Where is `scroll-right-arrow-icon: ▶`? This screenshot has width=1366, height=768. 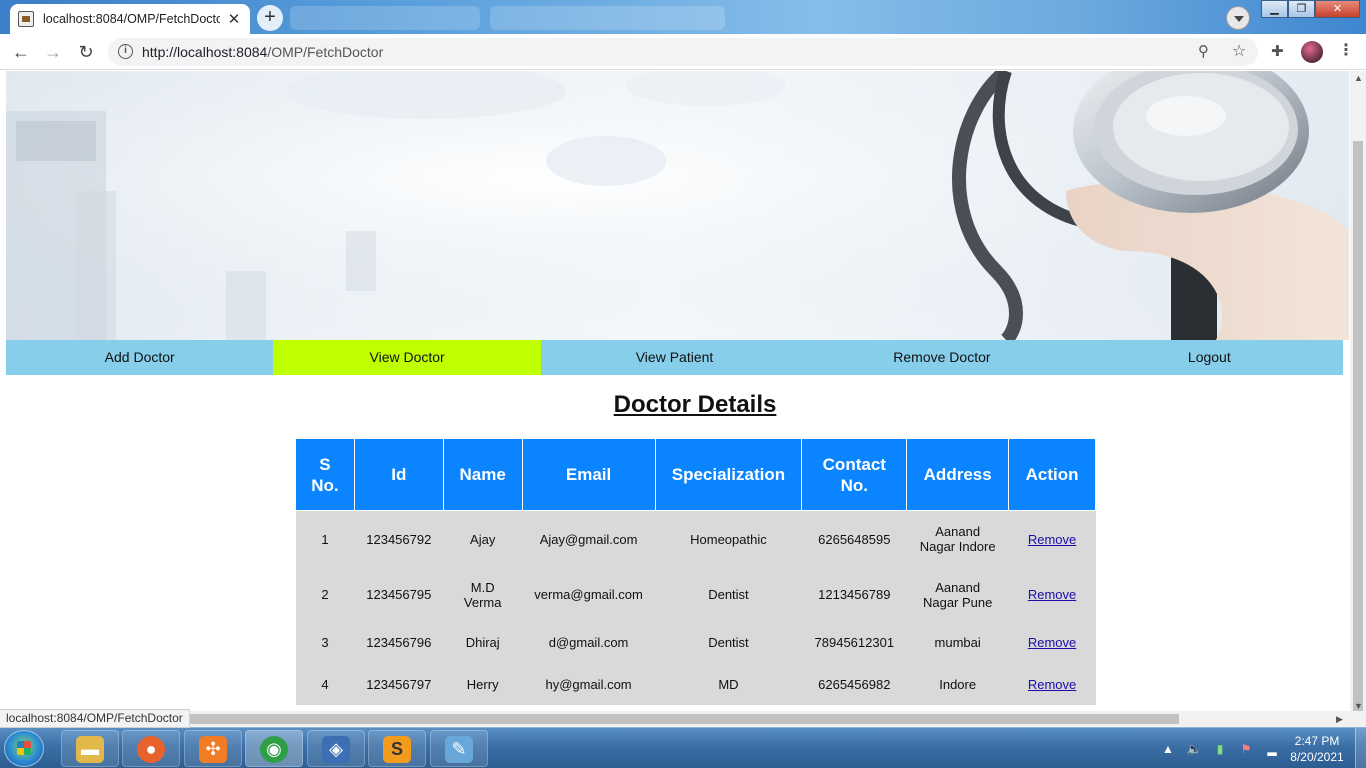 scroll-right-arrow-icon: ▶ is located at coordinates (1339, 719).